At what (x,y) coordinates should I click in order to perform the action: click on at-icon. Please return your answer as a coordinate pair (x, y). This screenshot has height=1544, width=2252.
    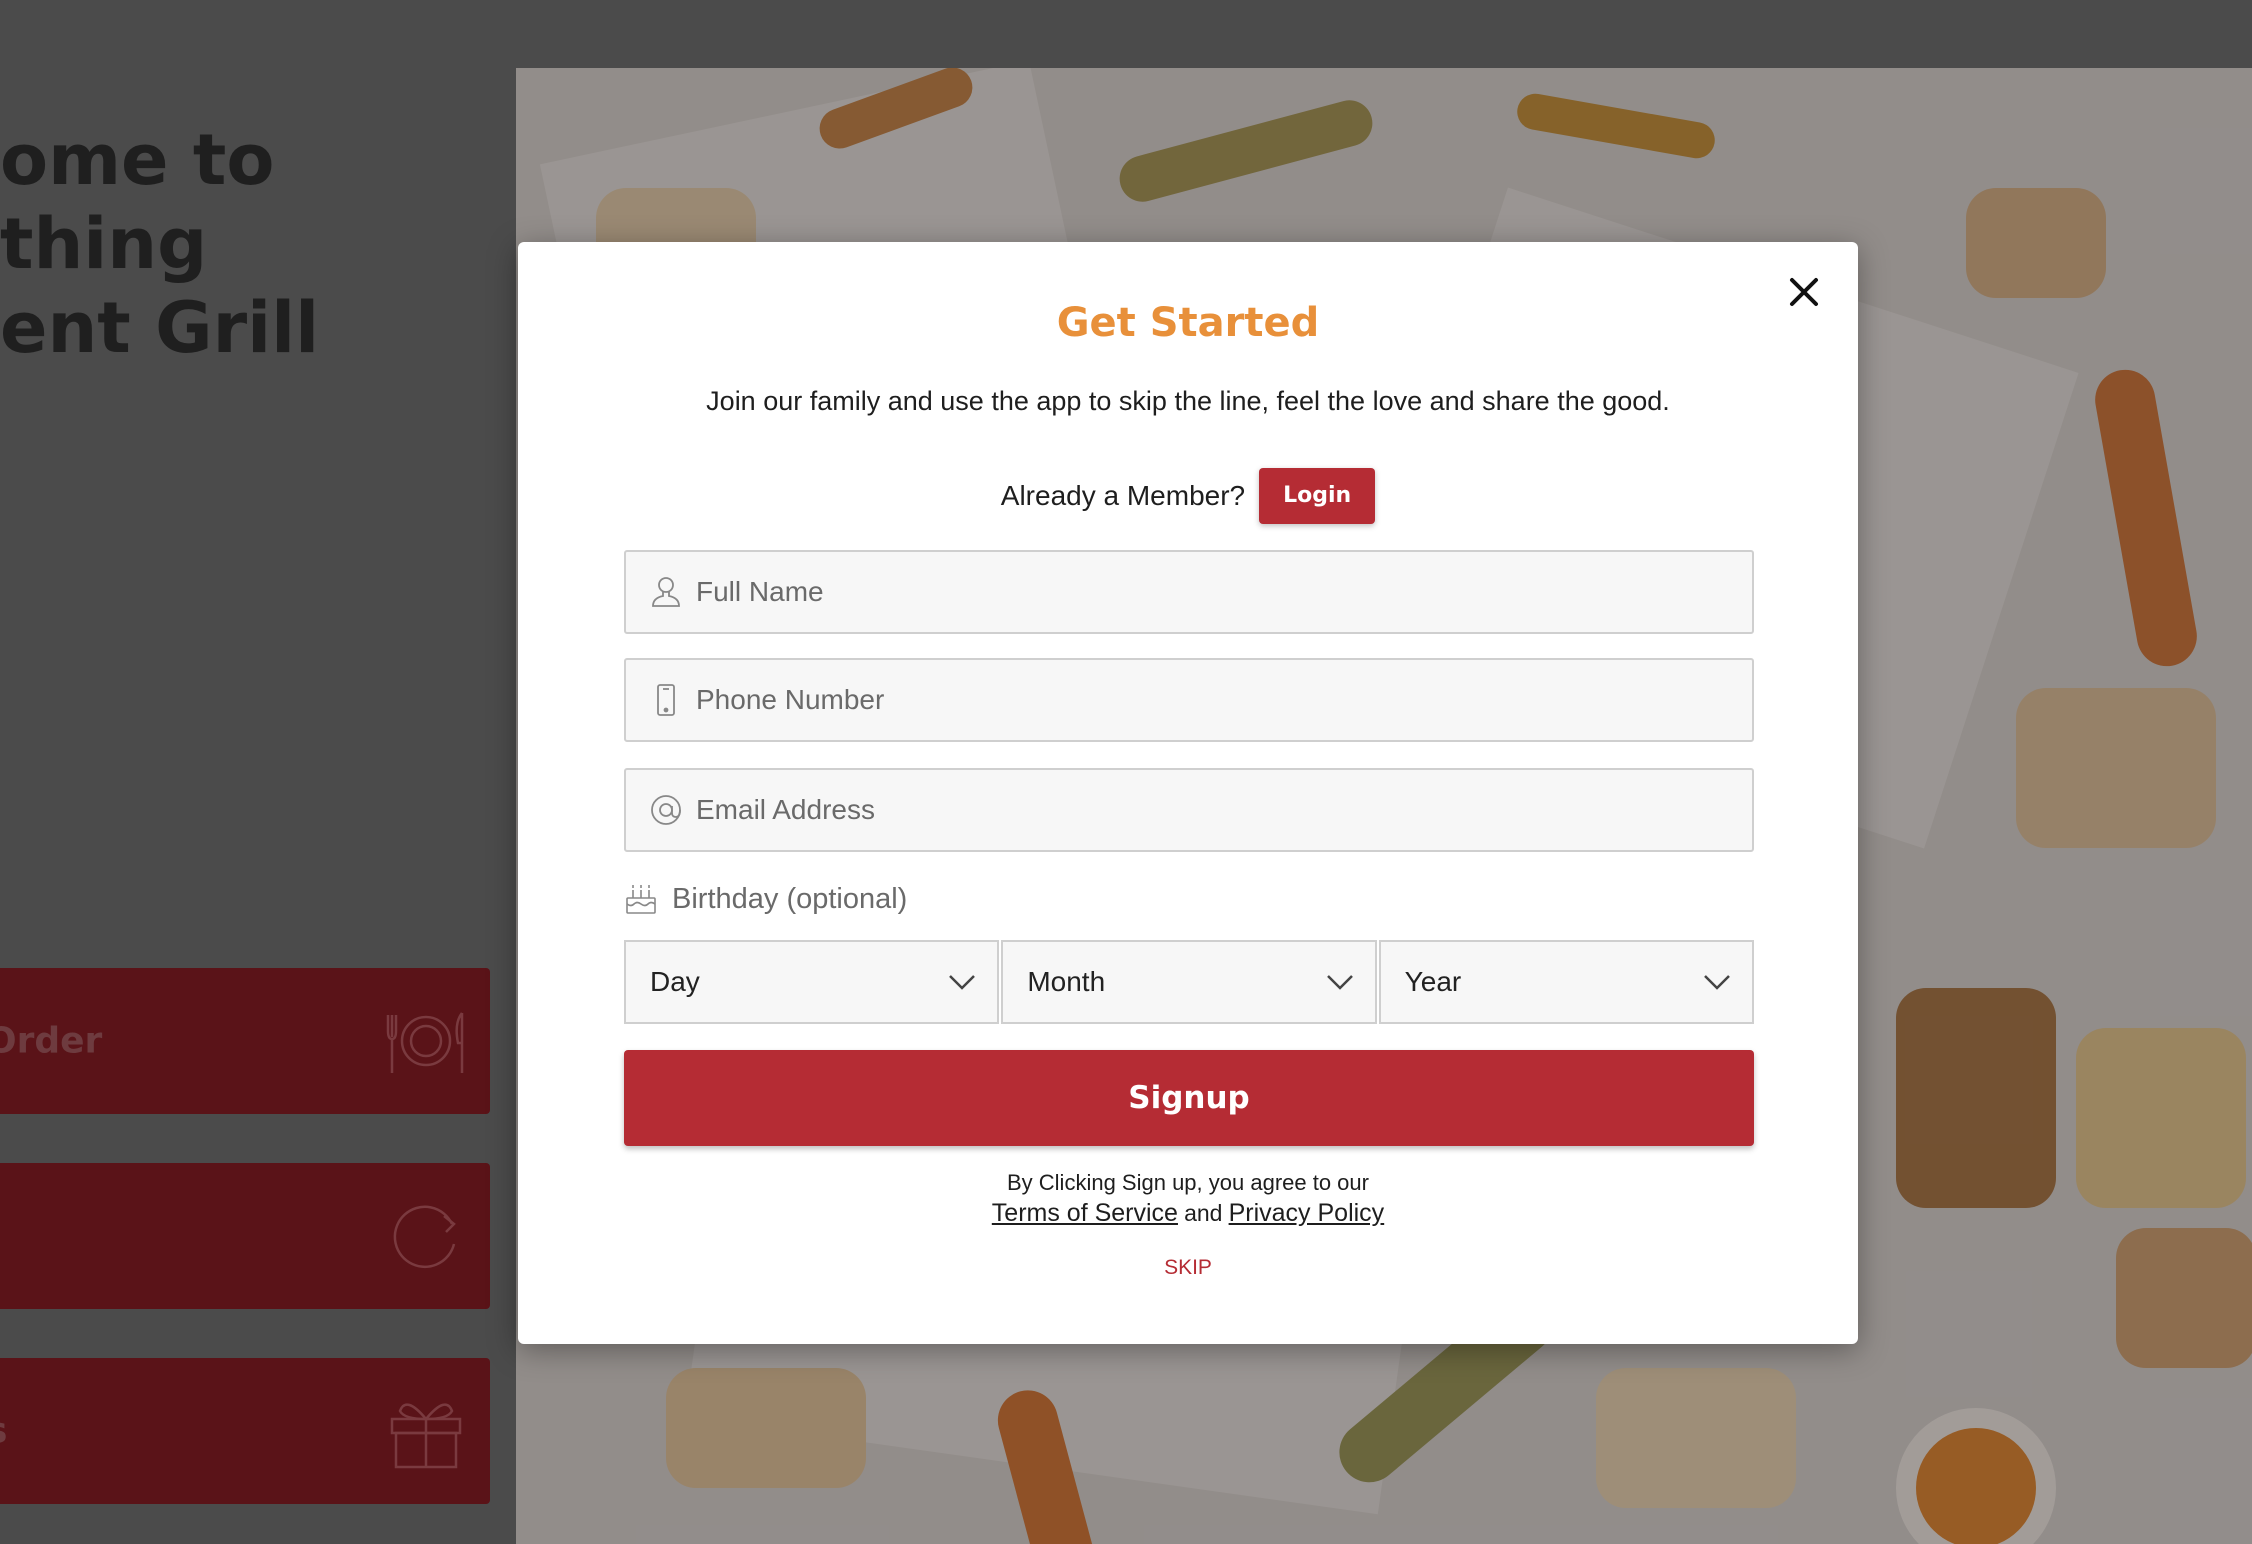
    Looking at the image, I should click on (666, 810).